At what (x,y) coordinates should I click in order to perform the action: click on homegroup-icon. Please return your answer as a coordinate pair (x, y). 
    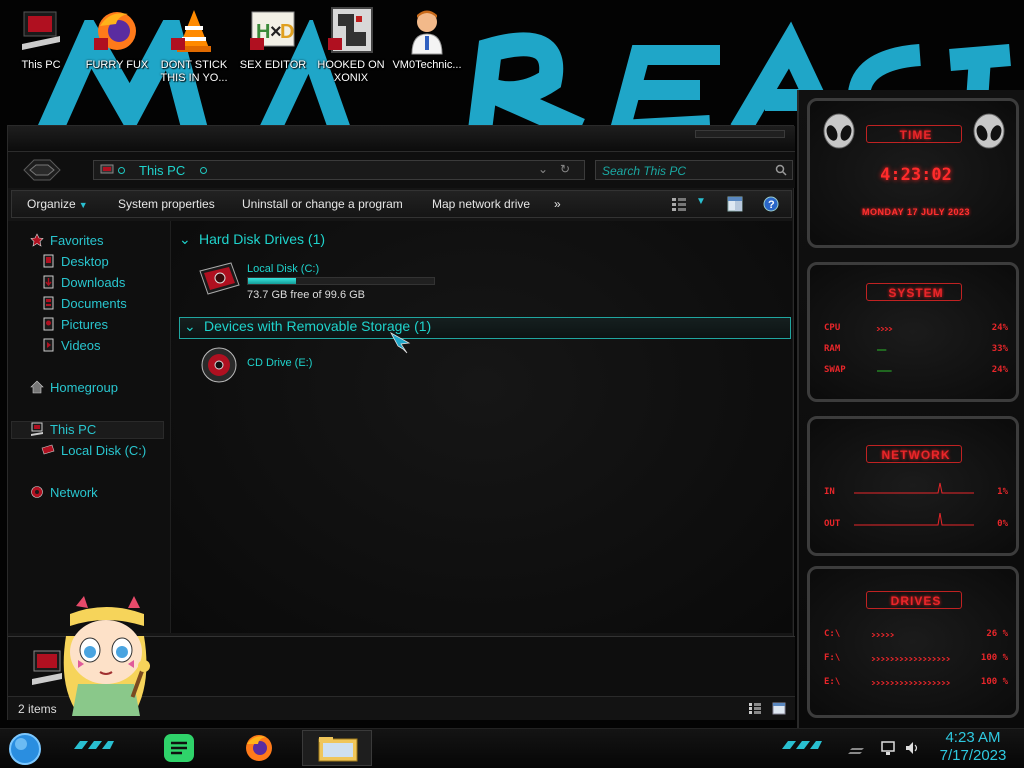
    Looking at the image, I should click on (37, 387).